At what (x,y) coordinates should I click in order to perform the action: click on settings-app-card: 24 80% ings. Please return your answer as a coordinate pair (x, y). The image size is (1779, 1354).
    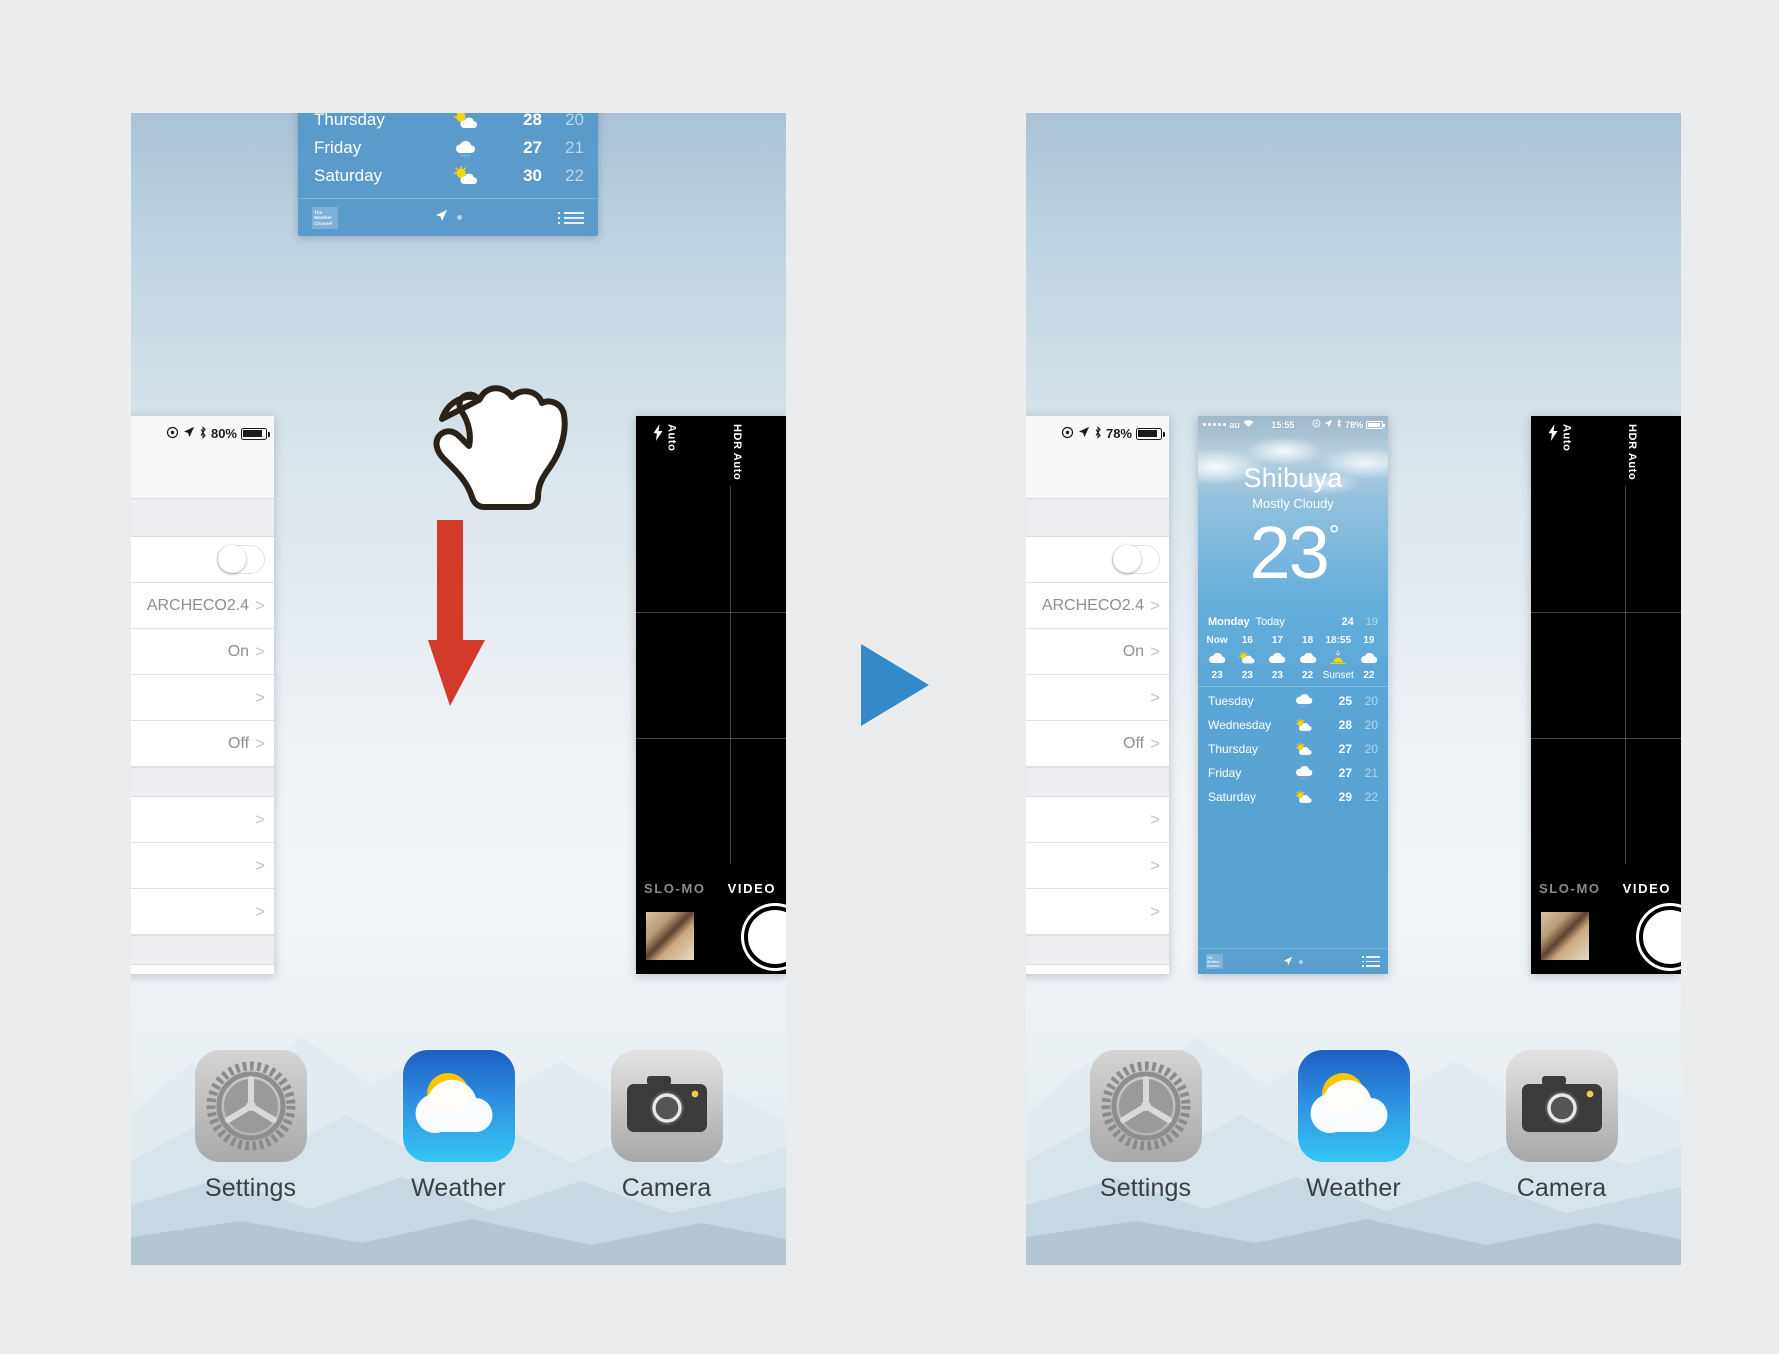
    Looking at the image, I should click on (202, 695).